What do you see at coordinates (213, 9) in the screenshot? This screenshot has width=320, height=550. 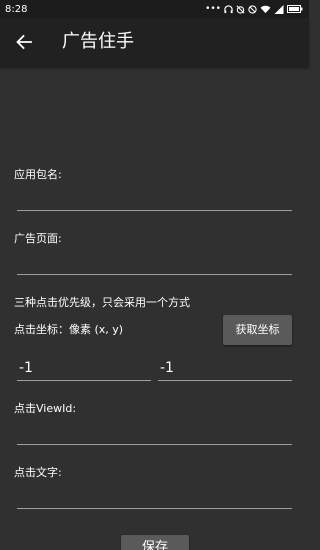 I see `notification-dots: •••` at bounding box center [213, 9].